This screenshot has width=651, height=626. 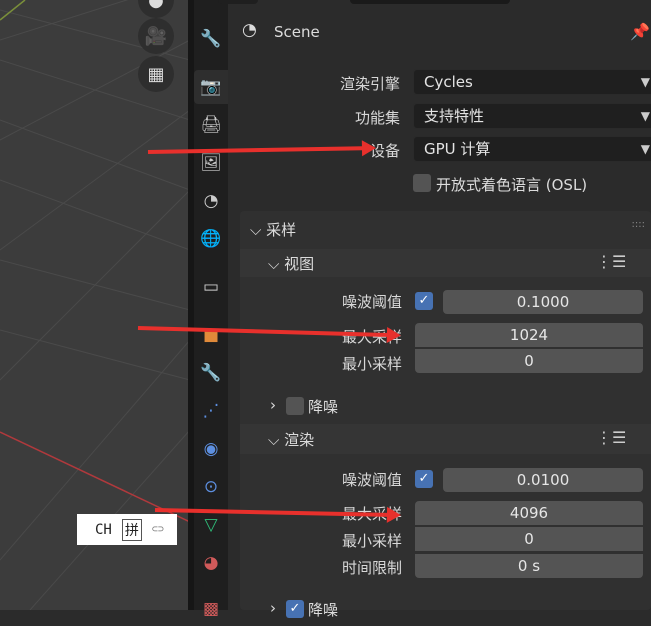 What do you see at coordinates (638, 224) in the screenshot?
I see `drag-handle-icon: ::::` at bounding box center [638, 224].